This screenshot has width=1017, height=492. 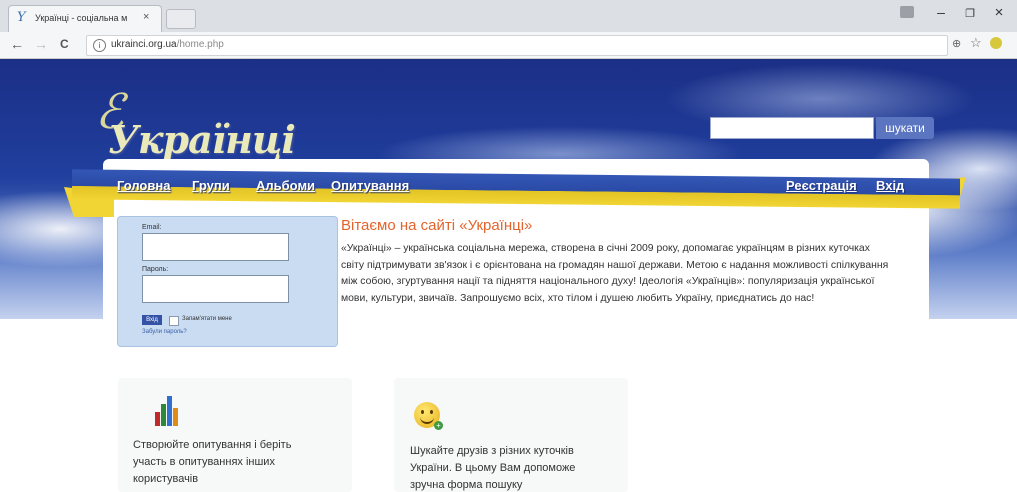 I want to click on email-label: Email:, so click(x=152, y=227).